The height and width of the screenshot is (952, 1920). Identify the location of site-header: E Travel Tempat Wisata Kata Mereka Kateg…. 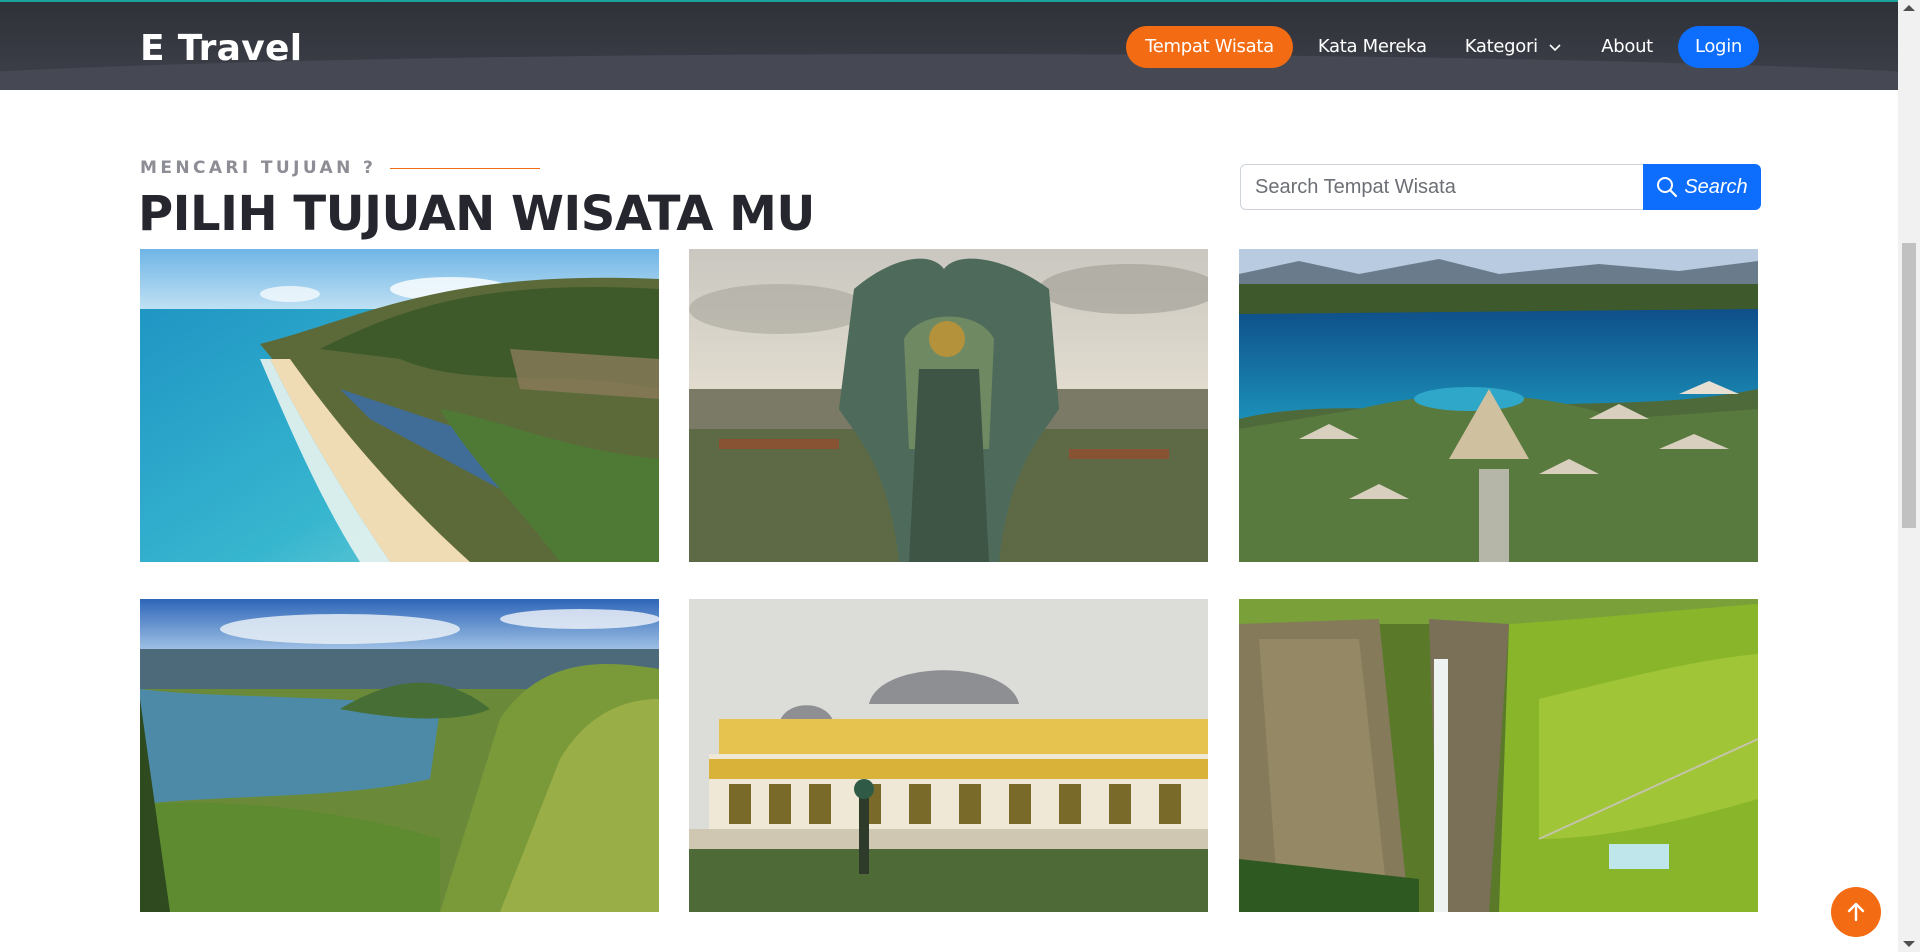
(949, 45).